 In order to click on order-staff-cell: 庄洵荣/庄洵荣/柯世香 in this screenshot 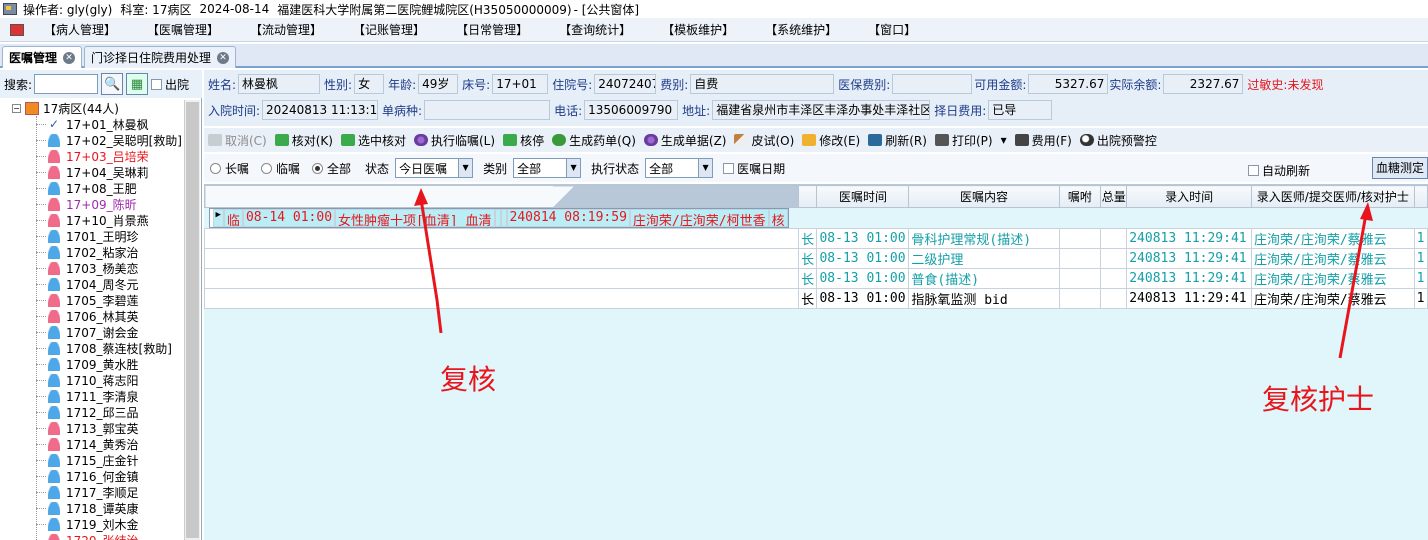, I will do `click(699, 218)`.